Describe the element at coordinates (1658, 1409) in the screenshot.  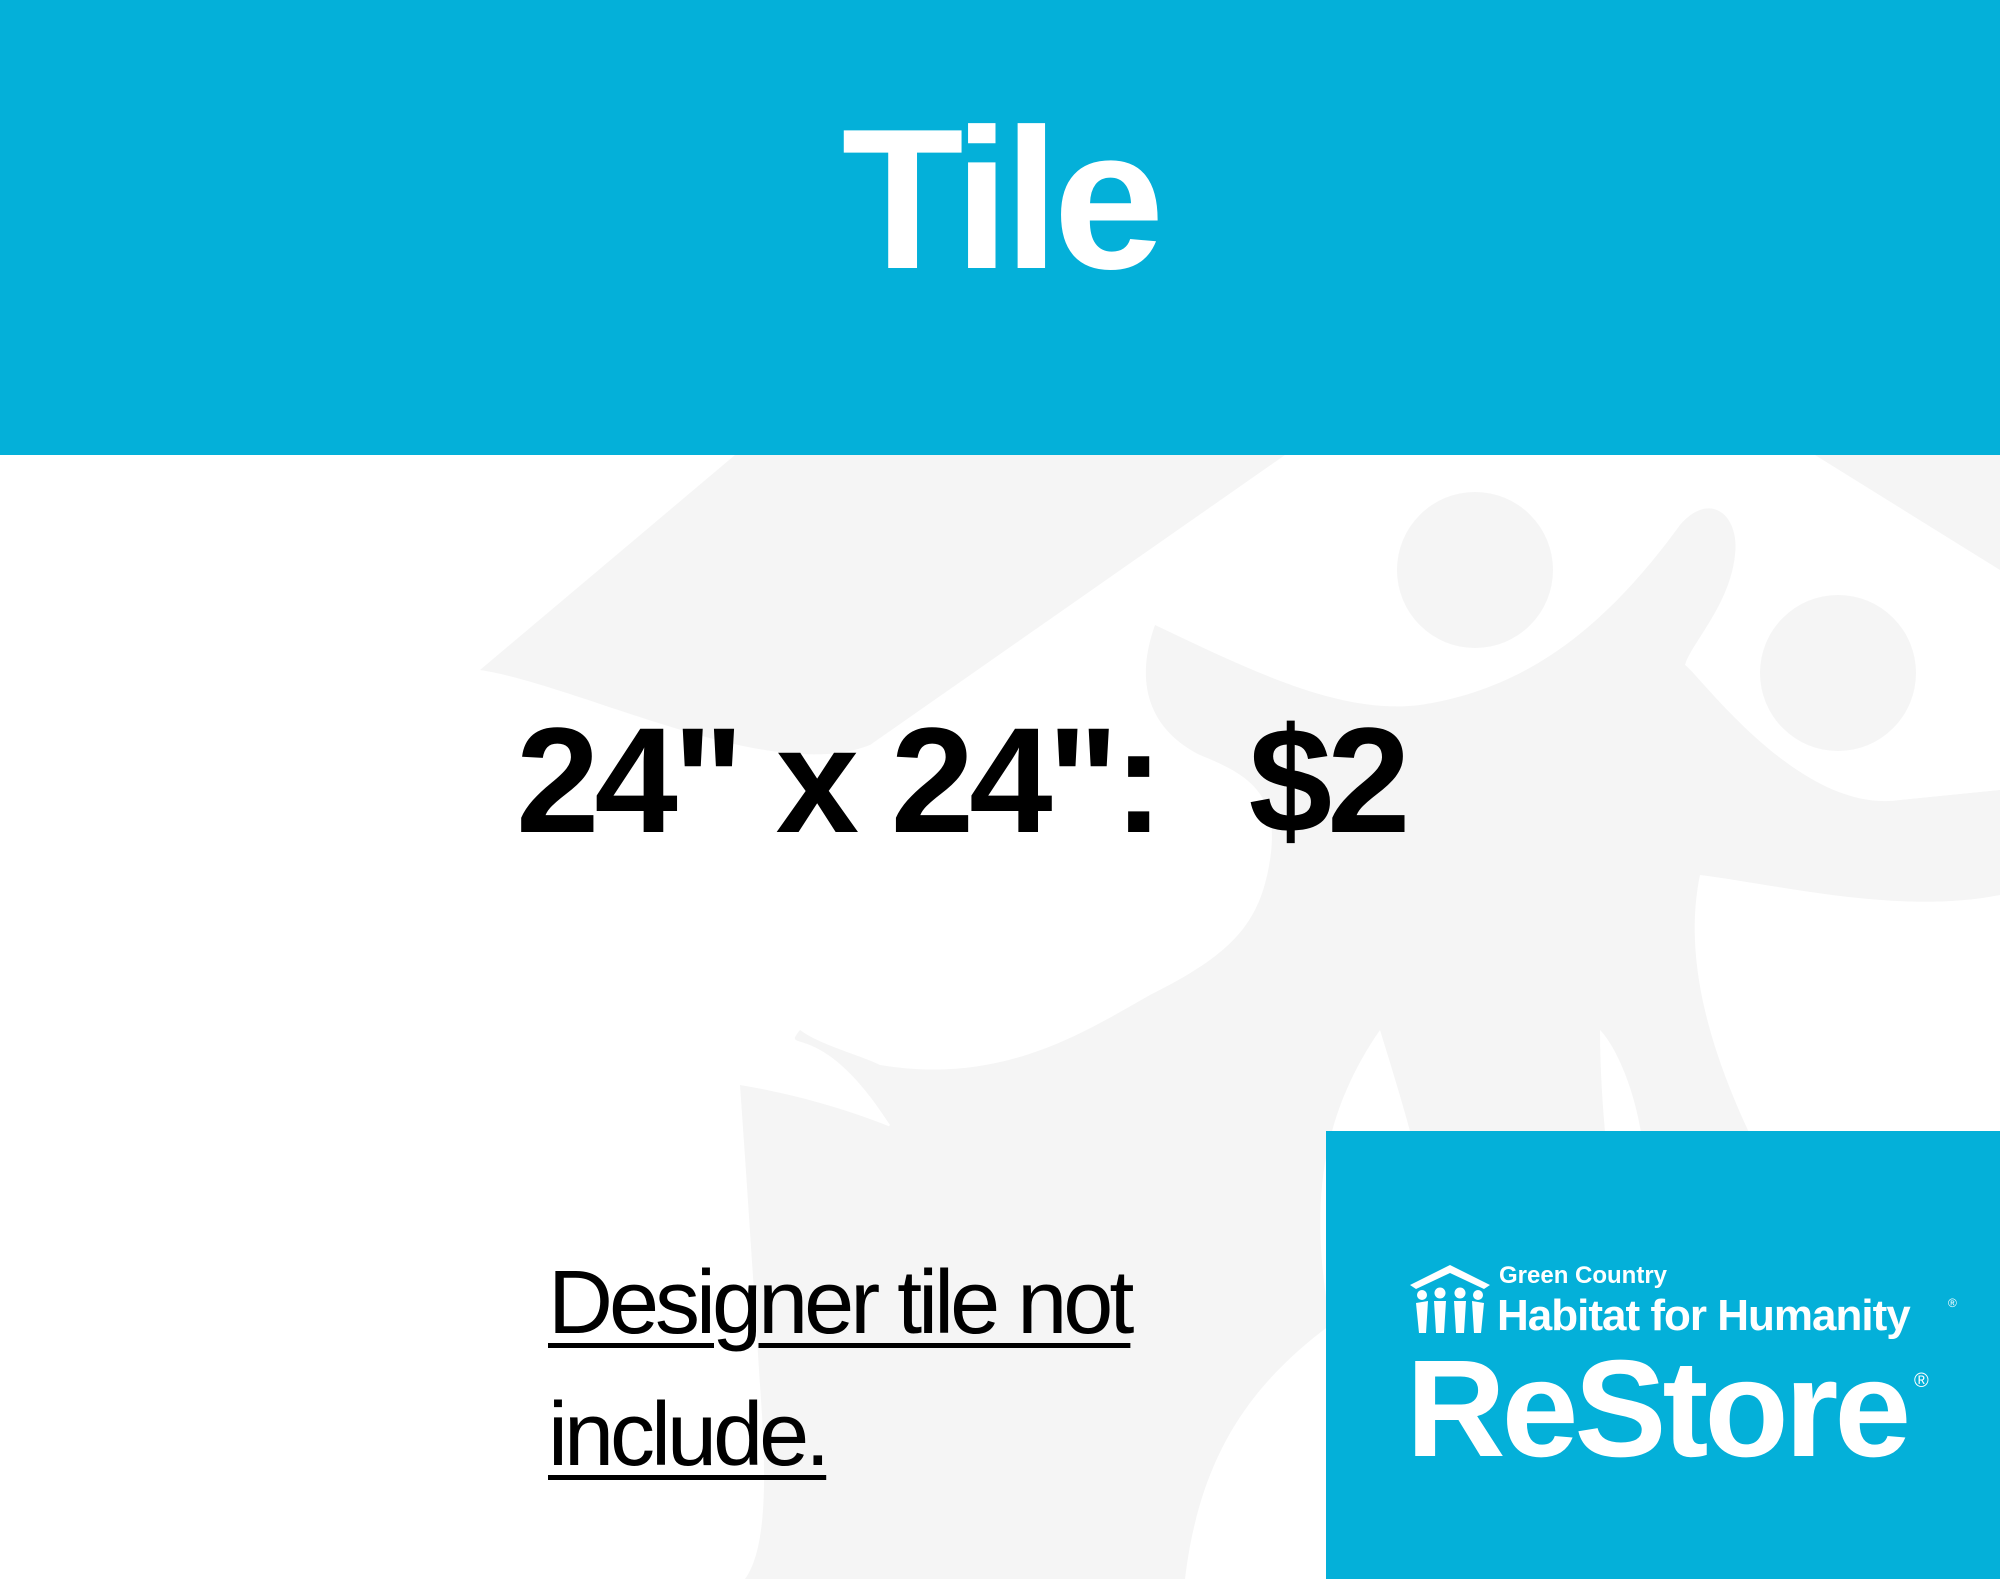
I see `logo-brand: ReStore` at that location.